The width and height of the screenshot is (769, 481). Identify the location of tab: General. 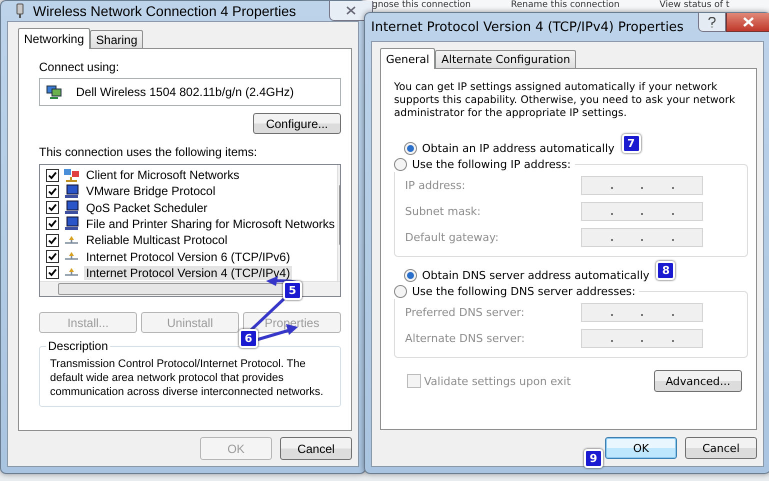
(408, 58).